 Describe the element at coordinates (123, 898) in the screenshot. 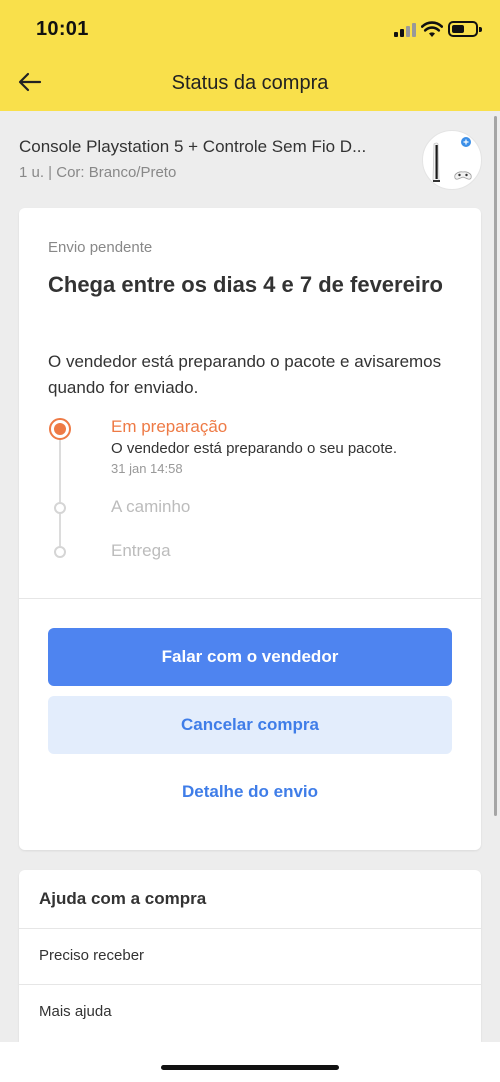

I see `help-title: Ajuda com a compra` at that location.